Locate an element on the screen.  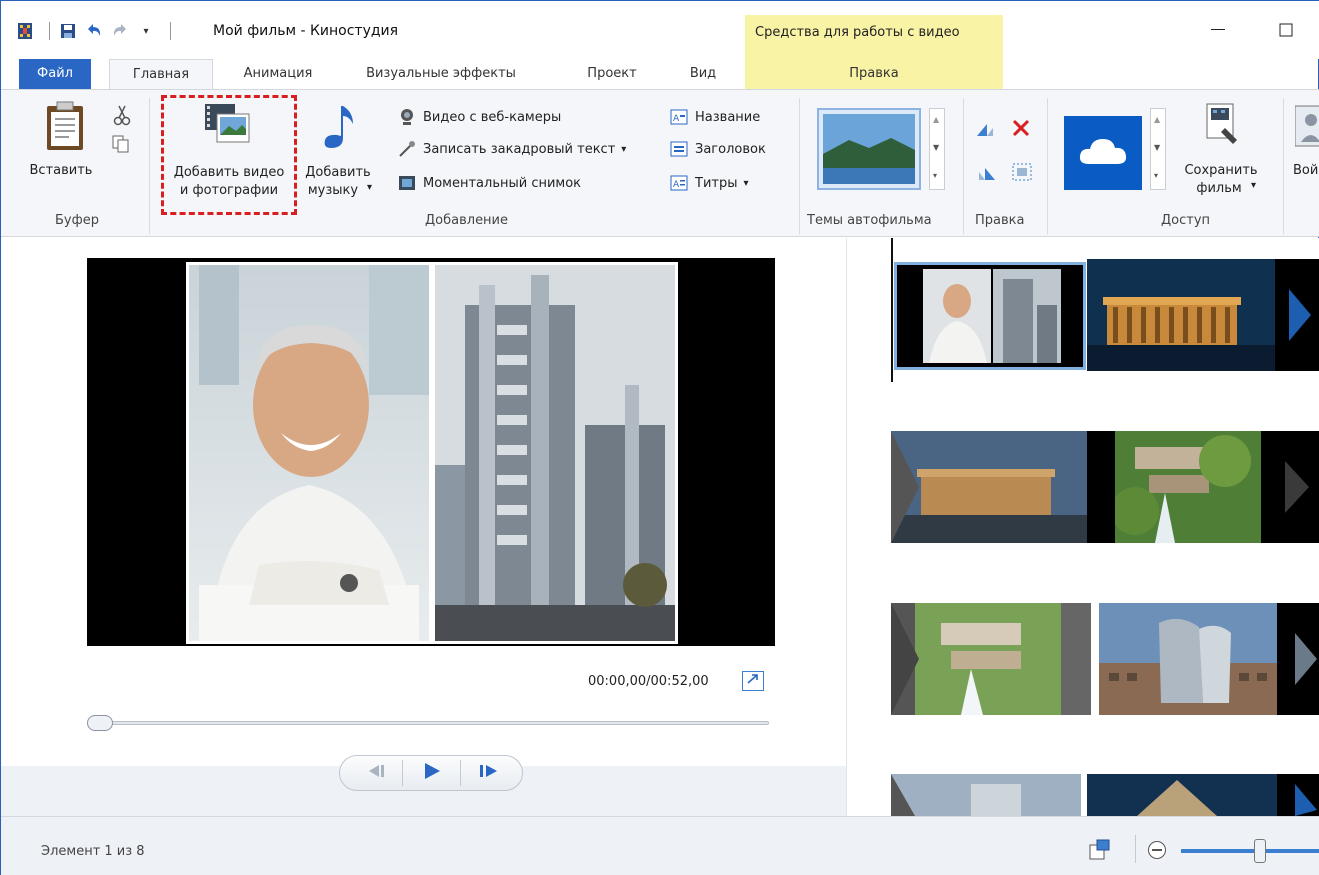
tab-file: Файл is located at coordinates (55, 74).